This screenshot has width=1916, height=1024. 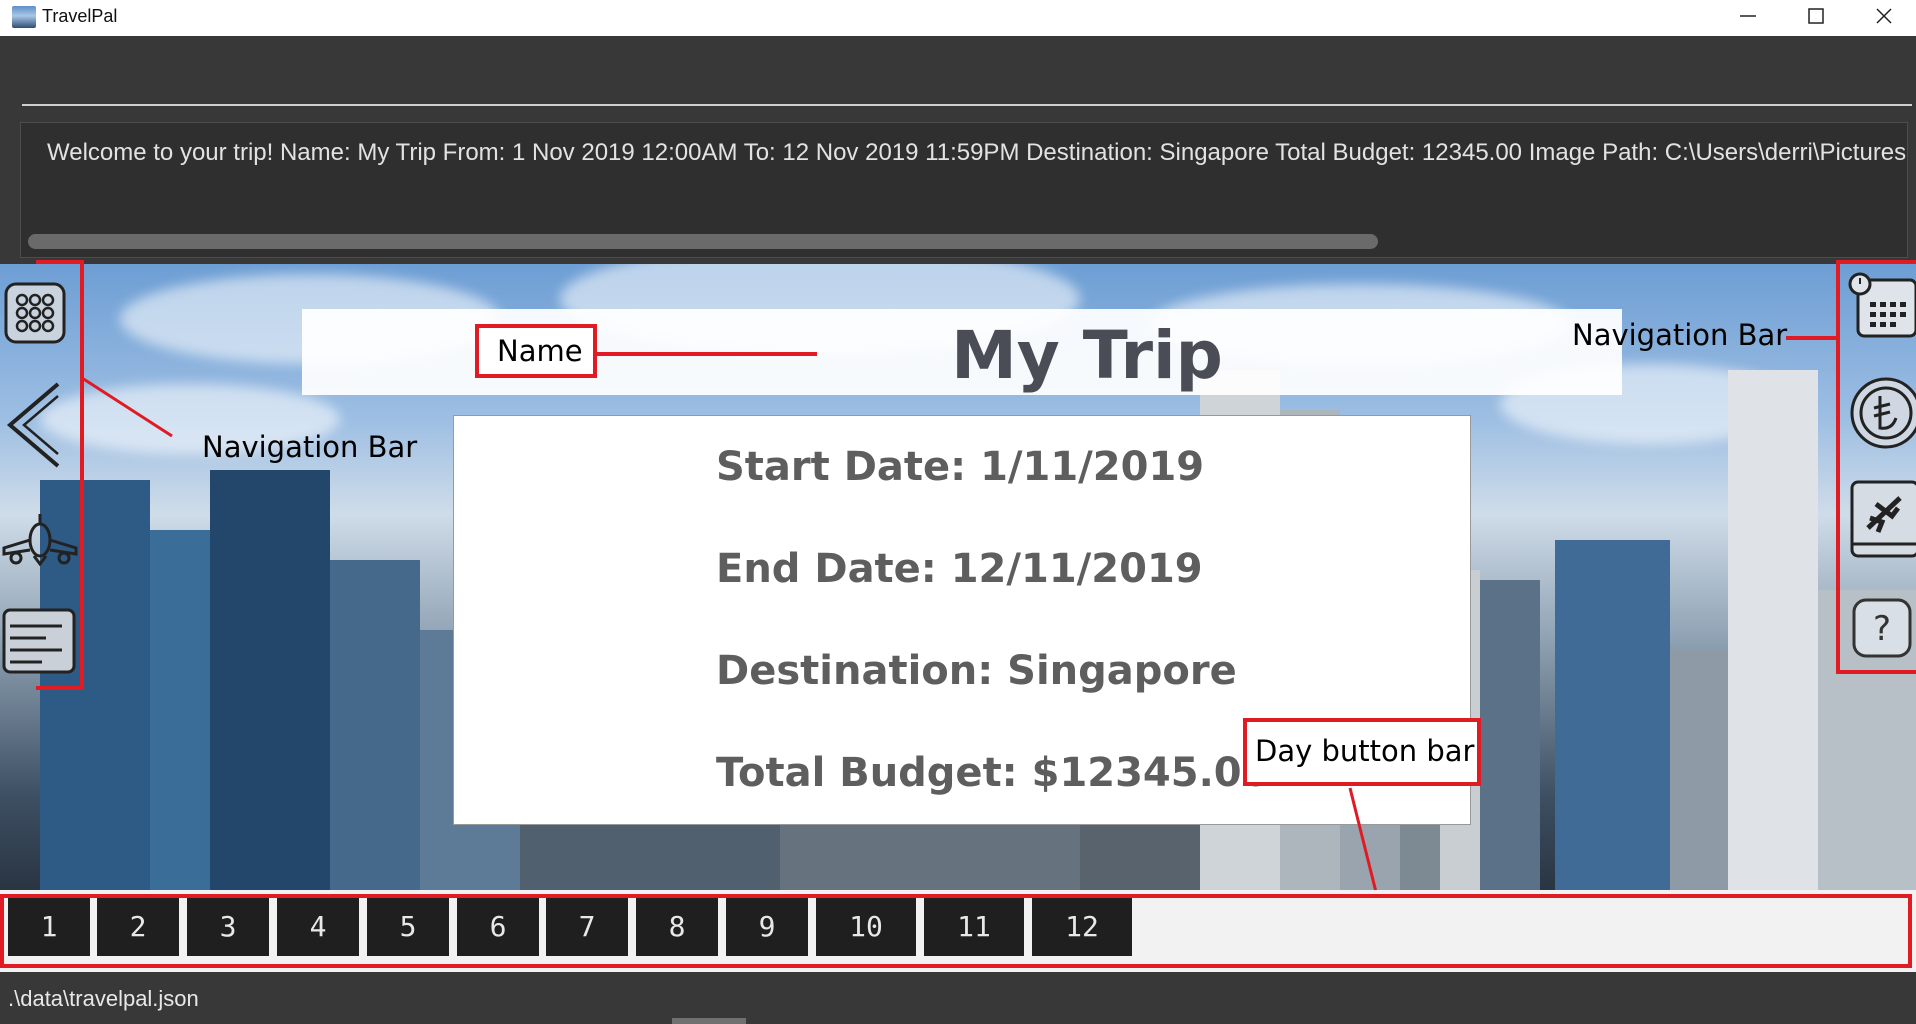 What do you see at coordinates (958, 998) in the screenshot?
I see `status-bar: .\data\travelpal.json` at bounding box center [958, 998].